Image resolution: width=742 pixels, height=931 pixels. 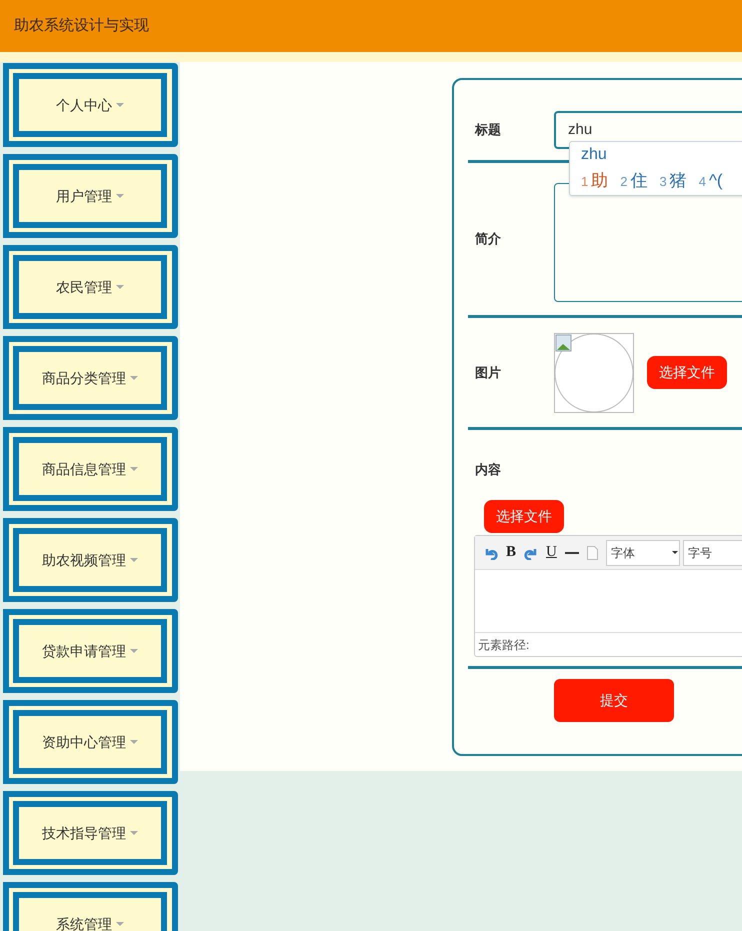 I want to click on menu-item: 商品分类管理, so click(x=90, y=378).